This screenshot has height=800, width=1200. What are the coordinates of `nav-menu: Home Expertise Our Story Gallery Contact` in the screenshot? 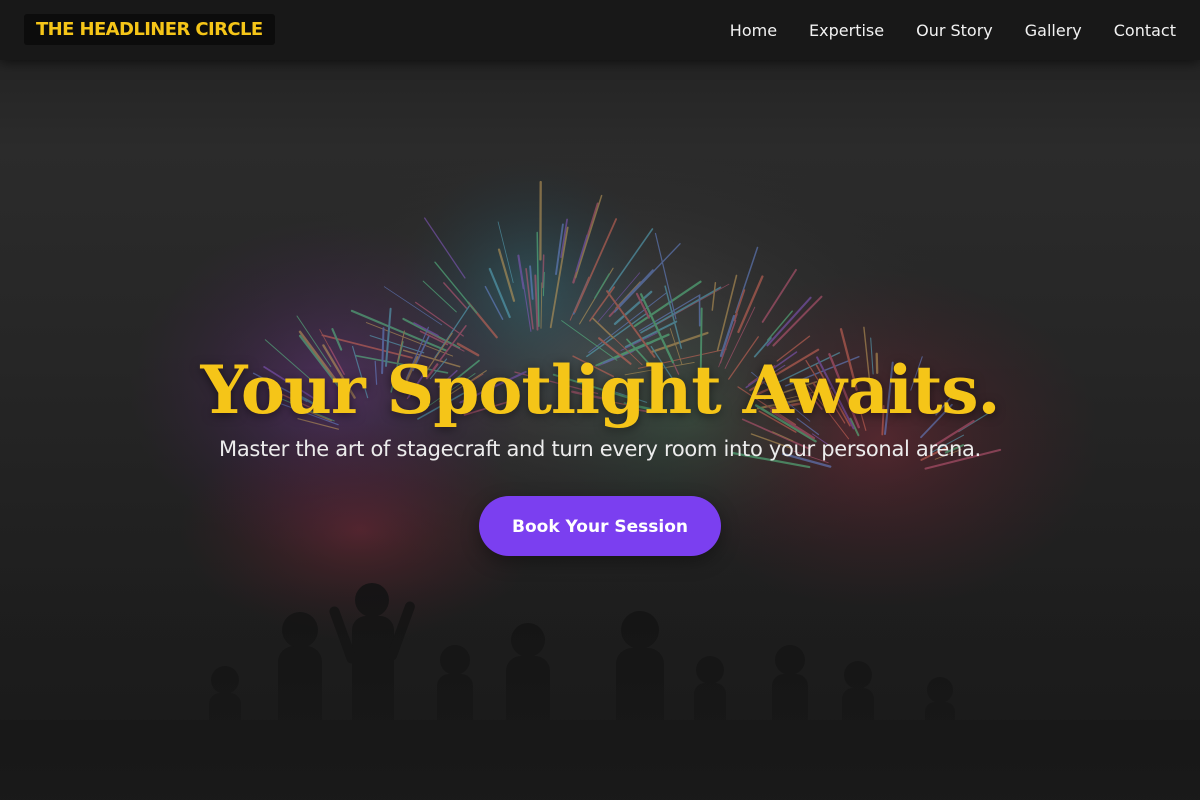 It's located at (953, 30).